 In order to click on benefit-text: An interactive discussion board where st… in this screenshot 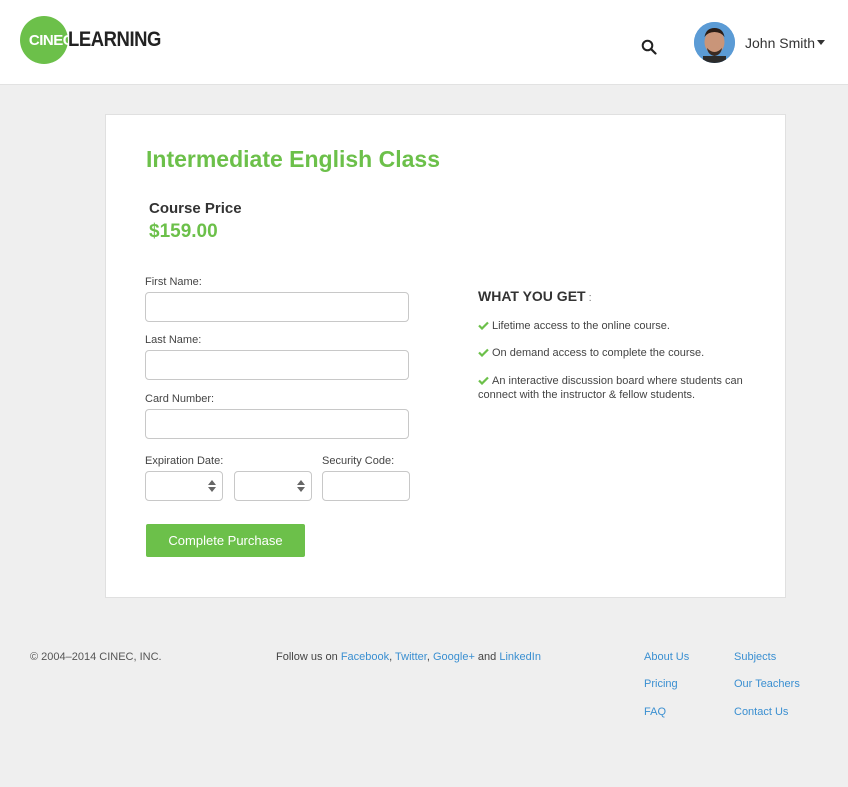, I will do `click(610, 388)`.